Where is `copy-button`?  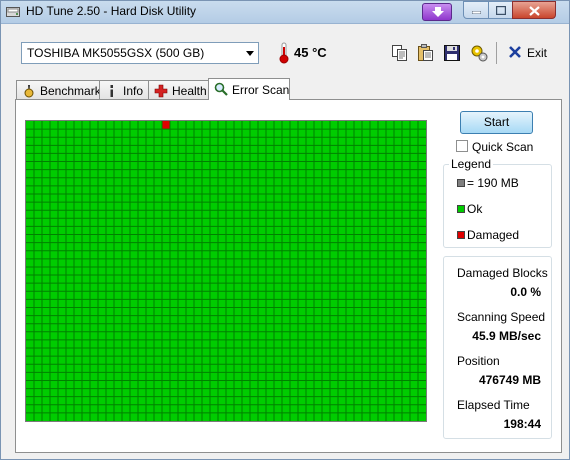
copy-button is located at coordinates (400, 53).